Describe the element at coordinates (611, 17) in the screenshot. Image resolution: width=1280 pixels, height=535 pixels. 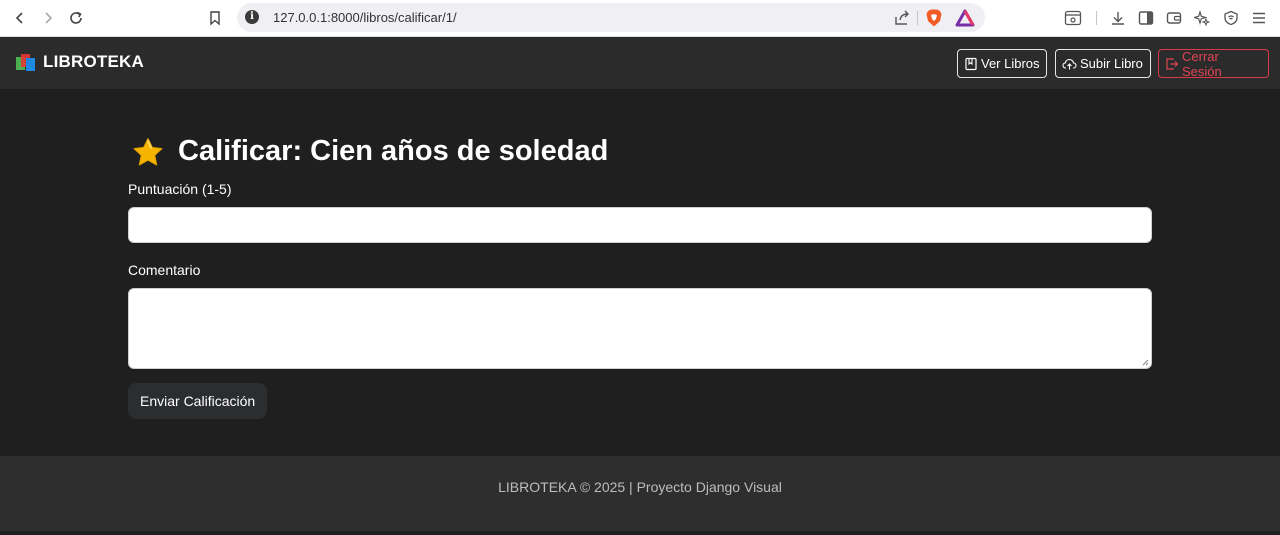
I see `address-bar: i 127.0.0.1:8000/libros/calificar/1/` at that location.